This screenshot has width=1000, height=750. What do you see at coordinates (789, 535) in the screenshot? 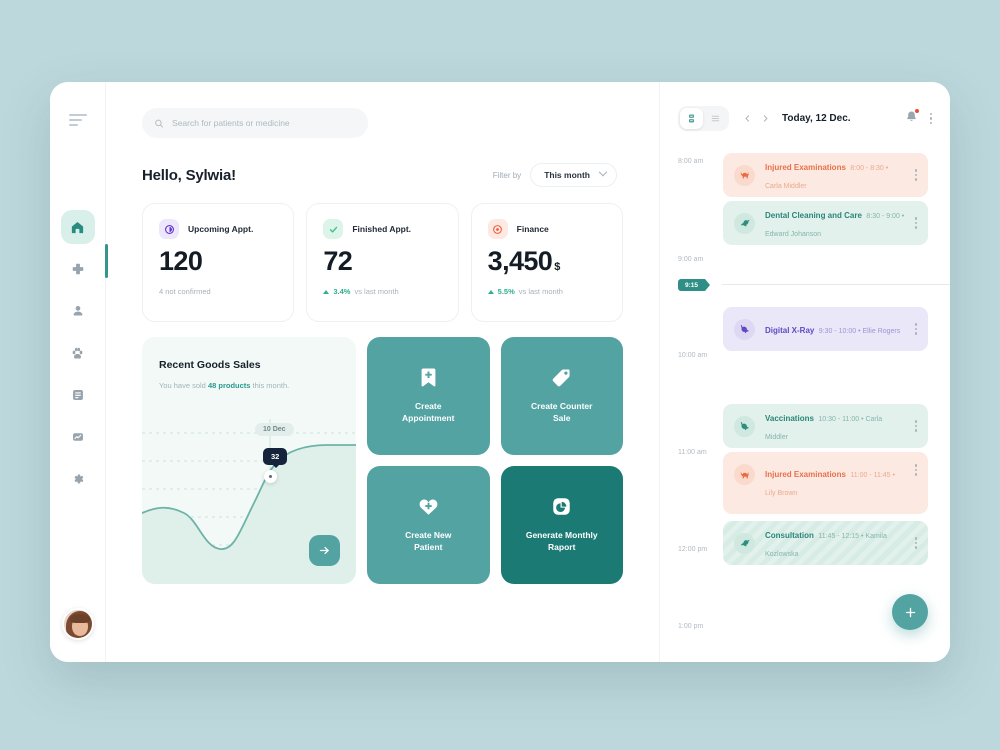
I see `appointment-title: Consultation` at bounding box center [789, 535].